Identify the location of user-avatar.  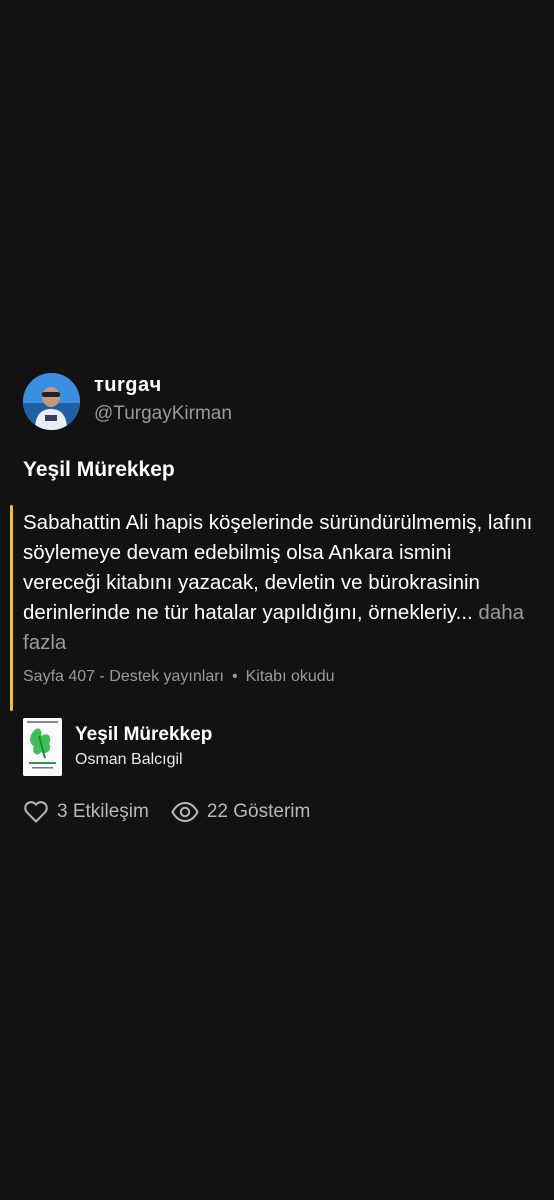
(51, 401).